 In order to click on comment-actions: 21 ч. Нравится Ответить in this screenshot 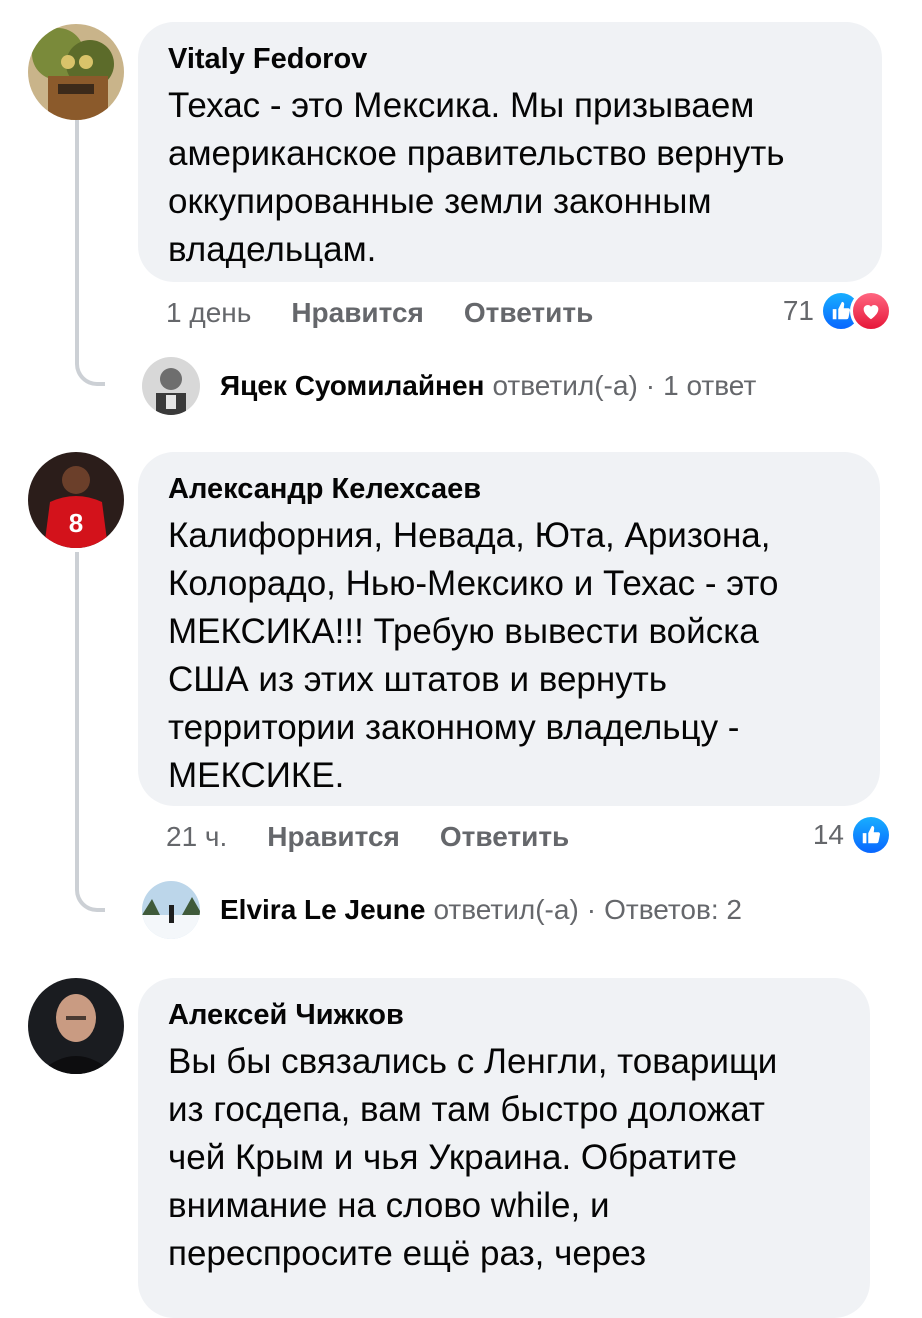, I will do `click(387, 837)`.